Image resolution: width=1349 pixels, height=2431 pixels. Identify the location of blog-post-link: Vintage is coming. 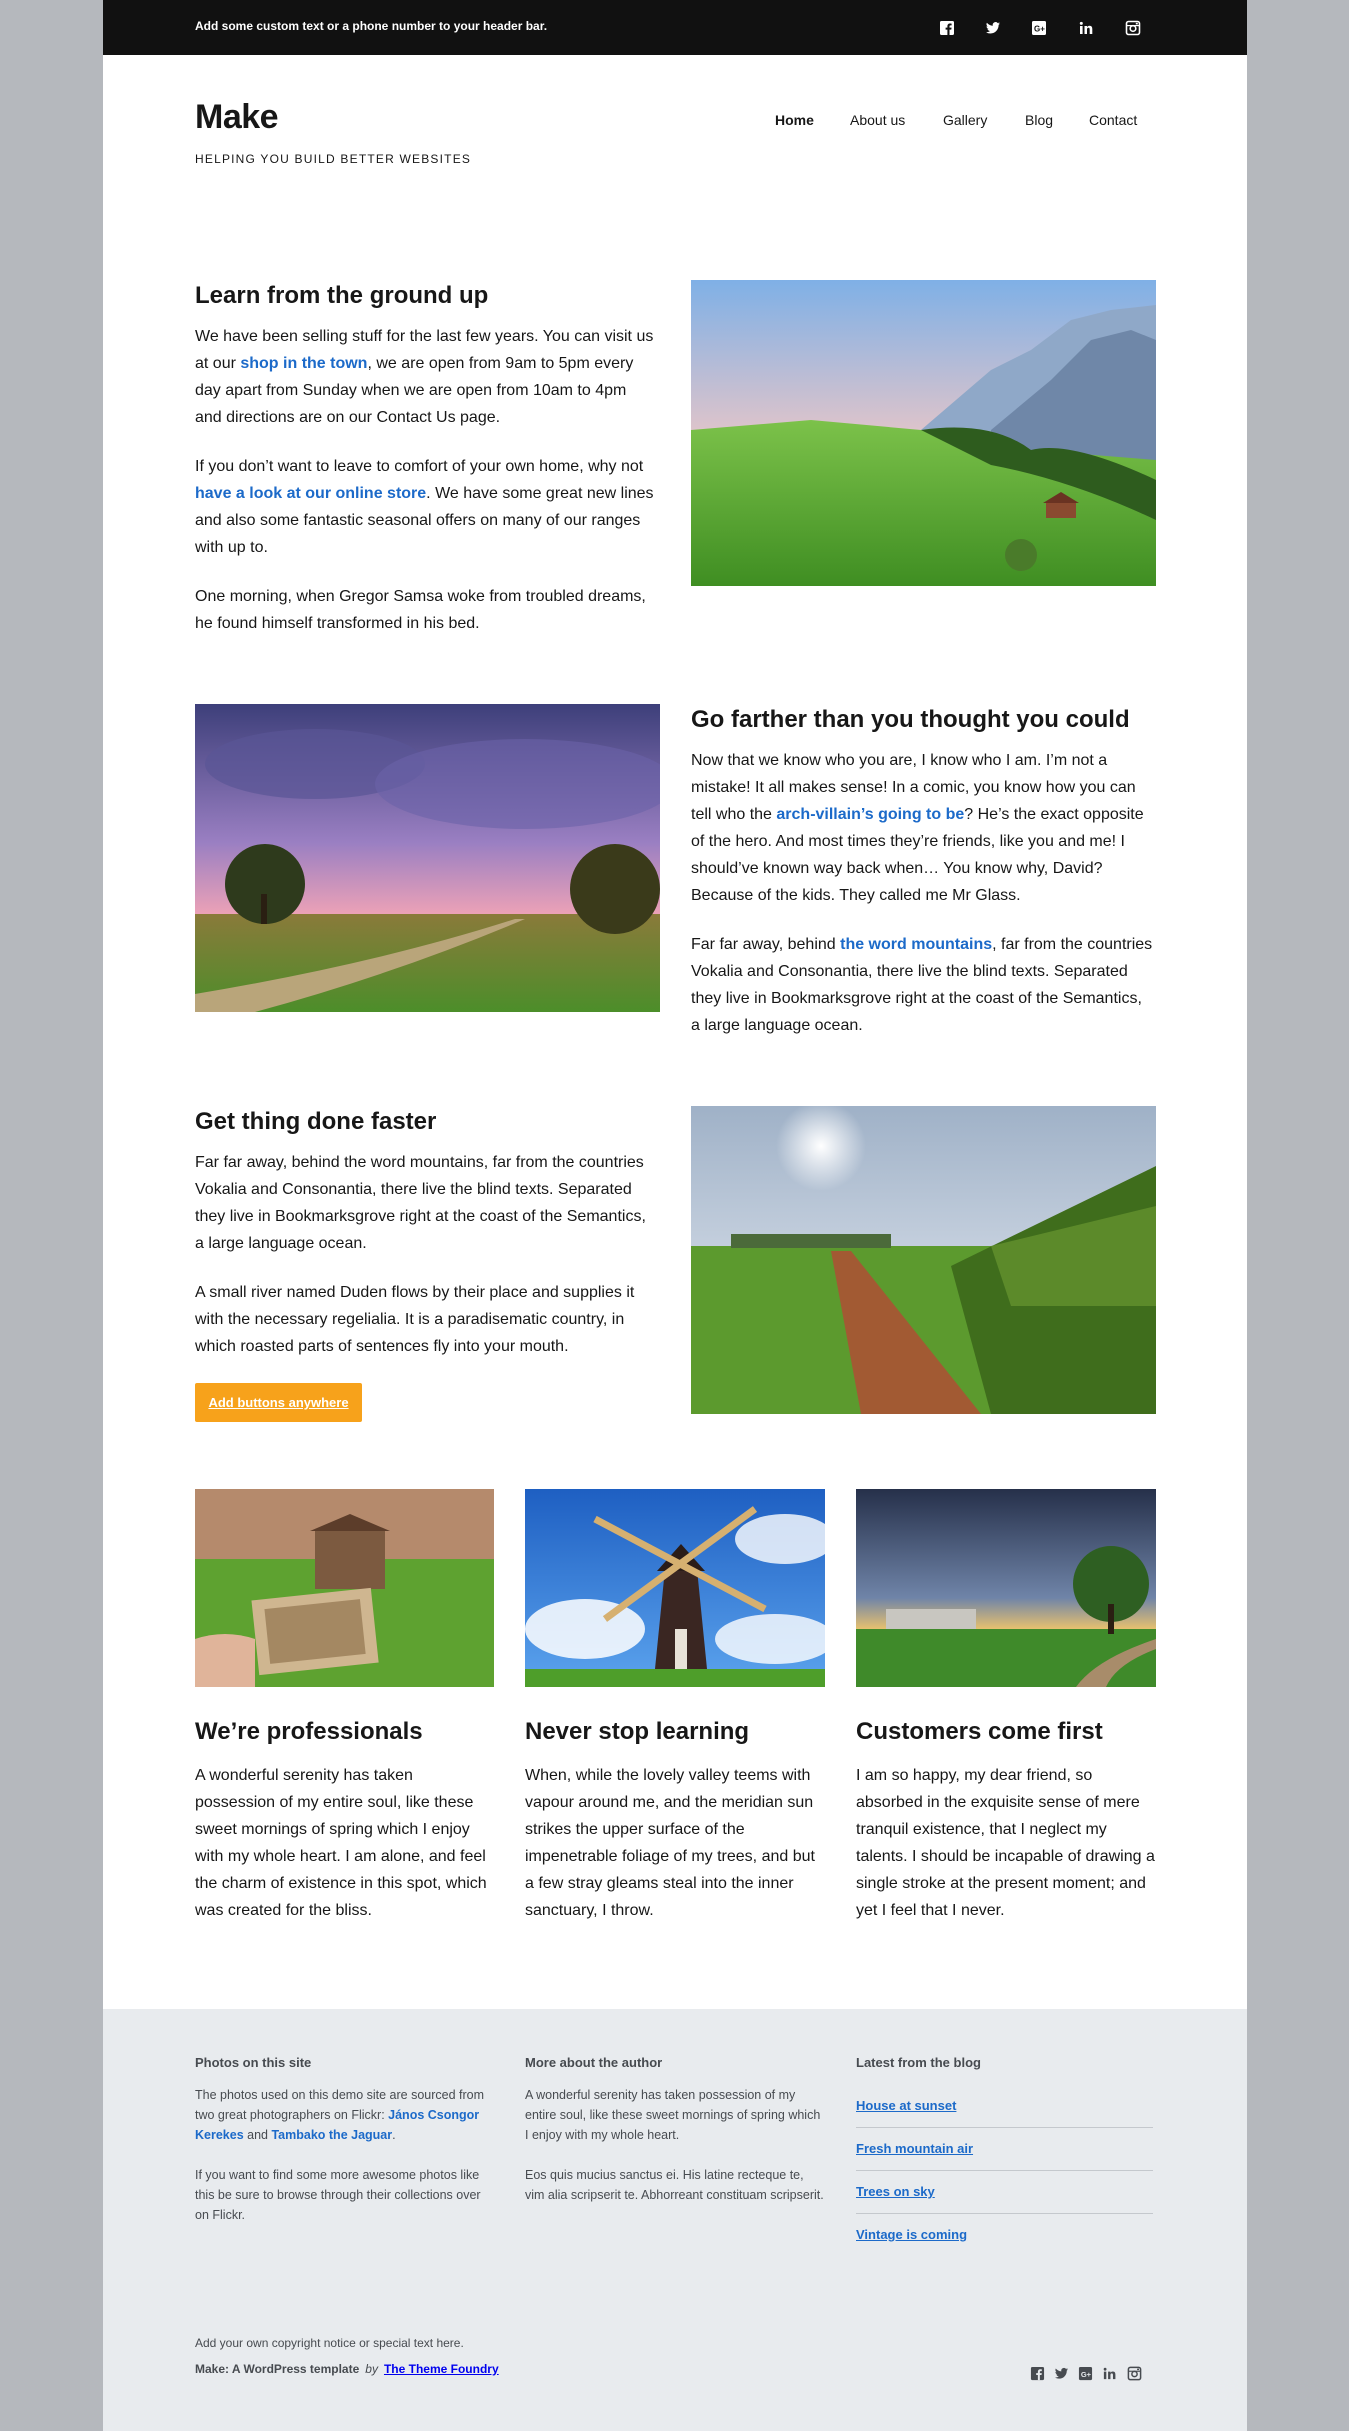
(1004, 2234).